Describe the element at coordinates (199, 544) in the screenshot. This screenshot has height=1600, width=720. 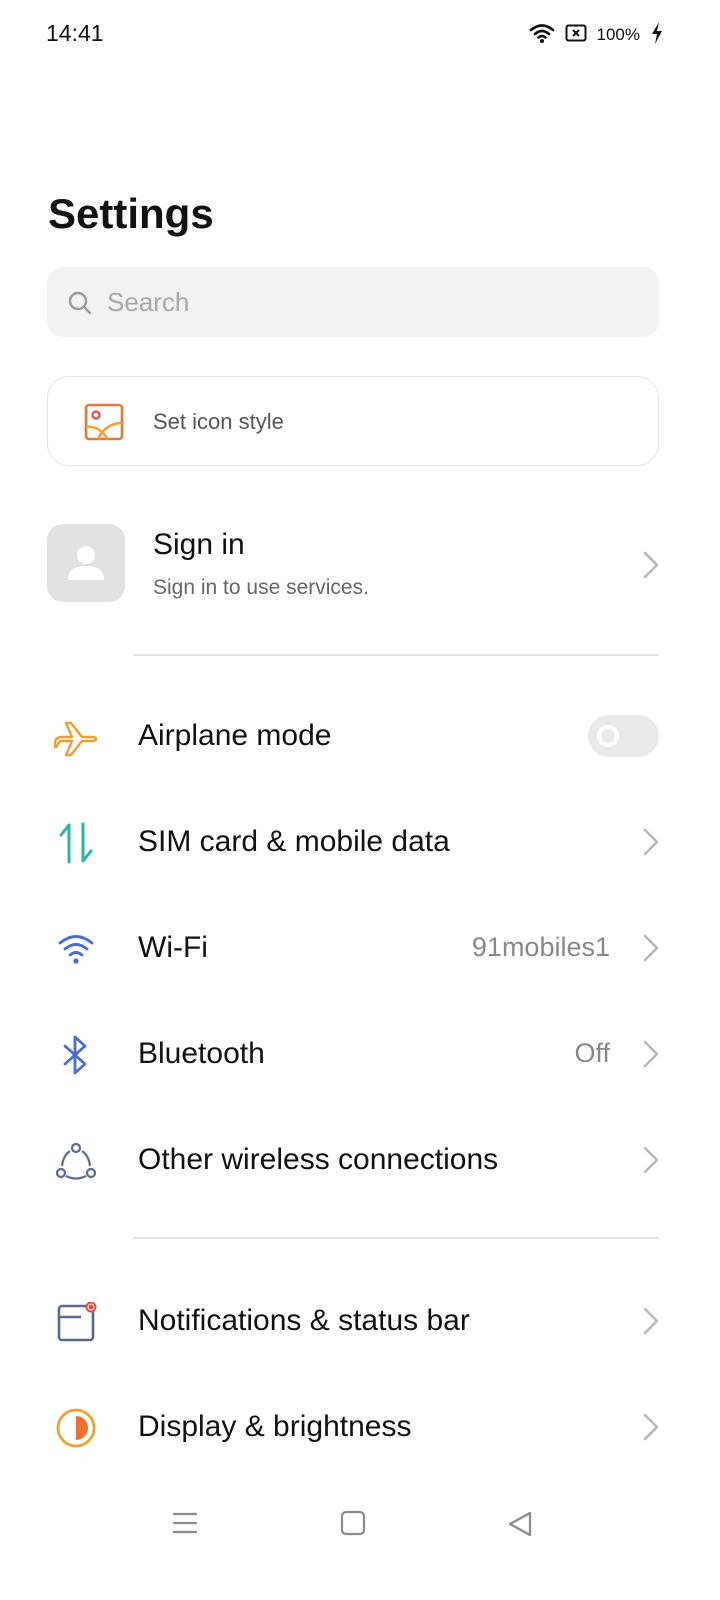
I see `sign-in-title: Sign in` at that location.